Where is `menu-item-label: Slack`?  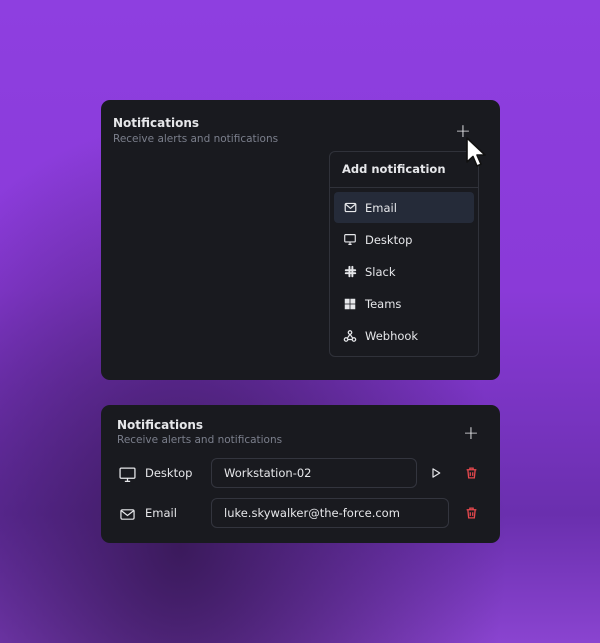 menu-item-label: Slack is located at coordinates (380, 271).